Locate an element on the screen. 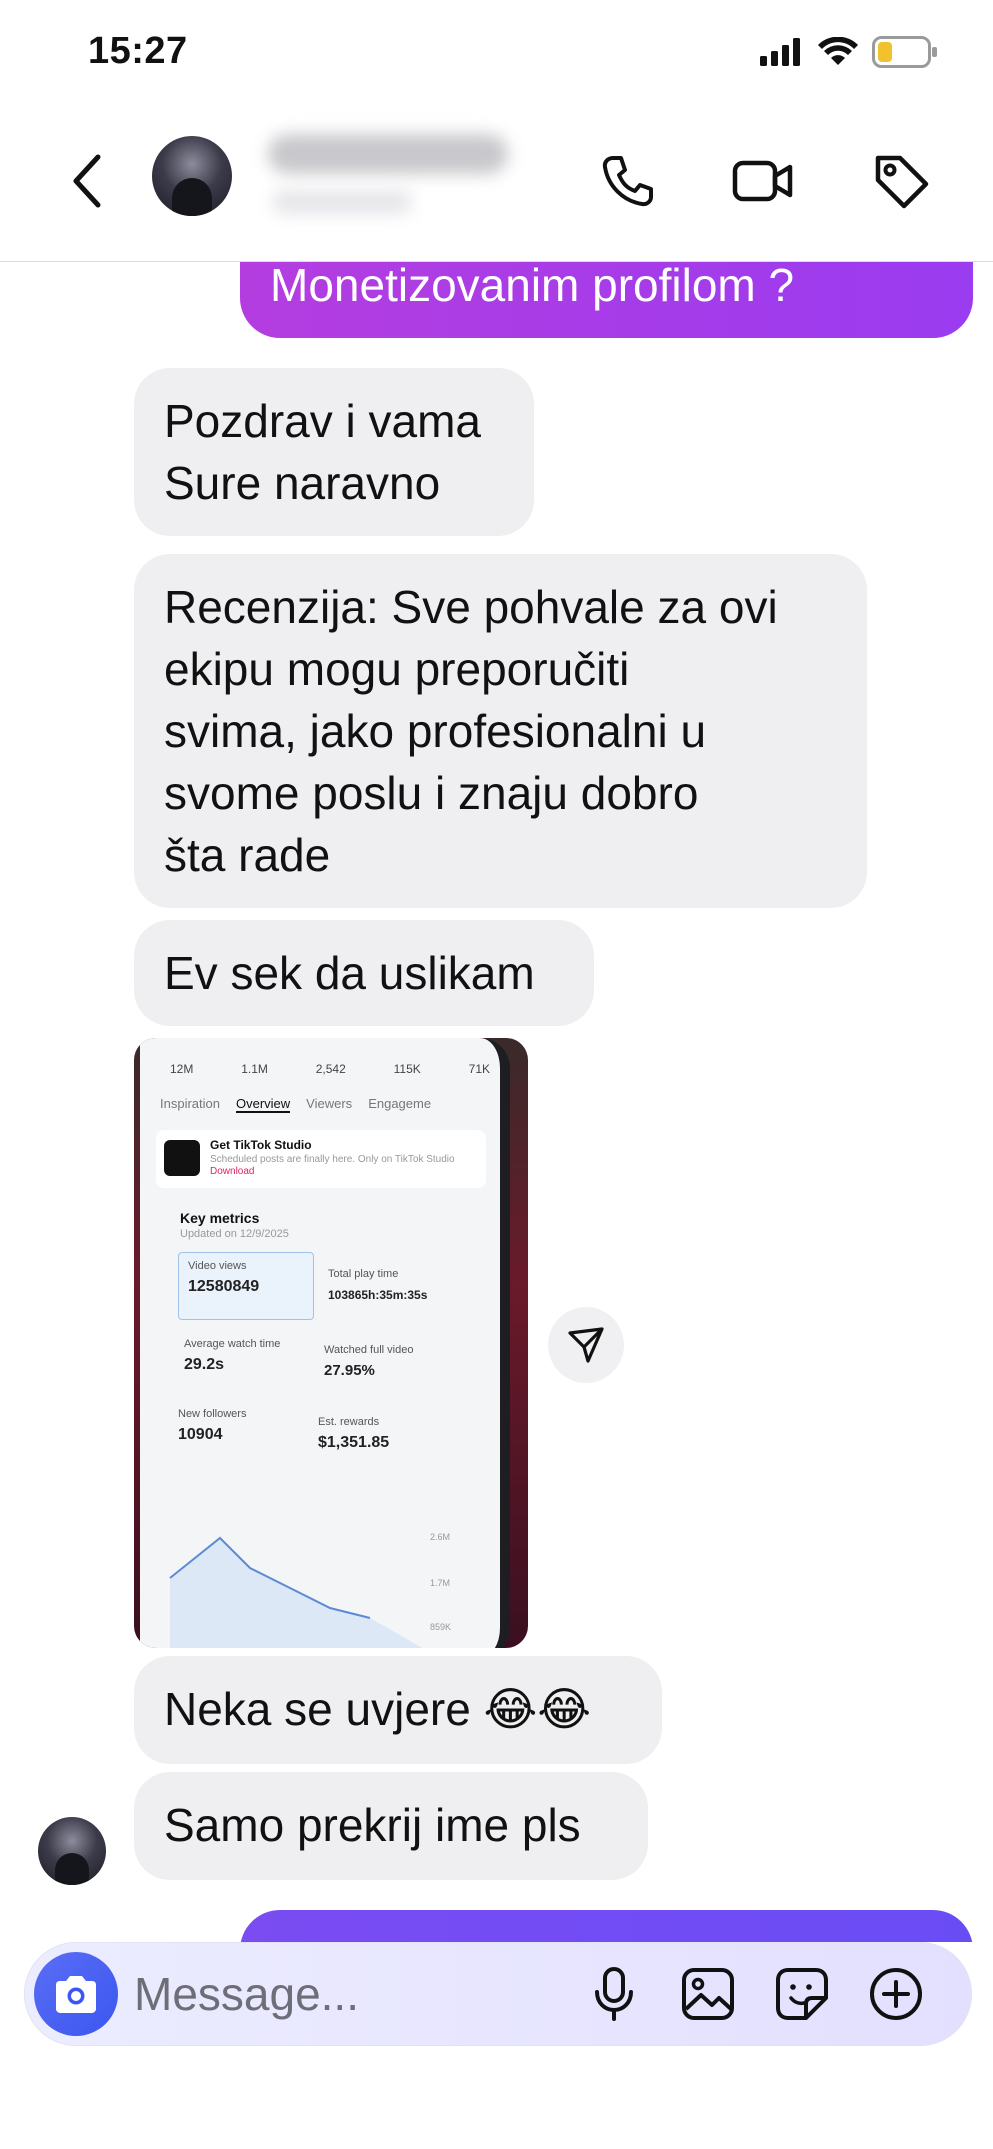 The width and height of the screenshot is (993, 2149). incoming-message: Samo prekrij ime pls is located at coordinates (391, 1826).